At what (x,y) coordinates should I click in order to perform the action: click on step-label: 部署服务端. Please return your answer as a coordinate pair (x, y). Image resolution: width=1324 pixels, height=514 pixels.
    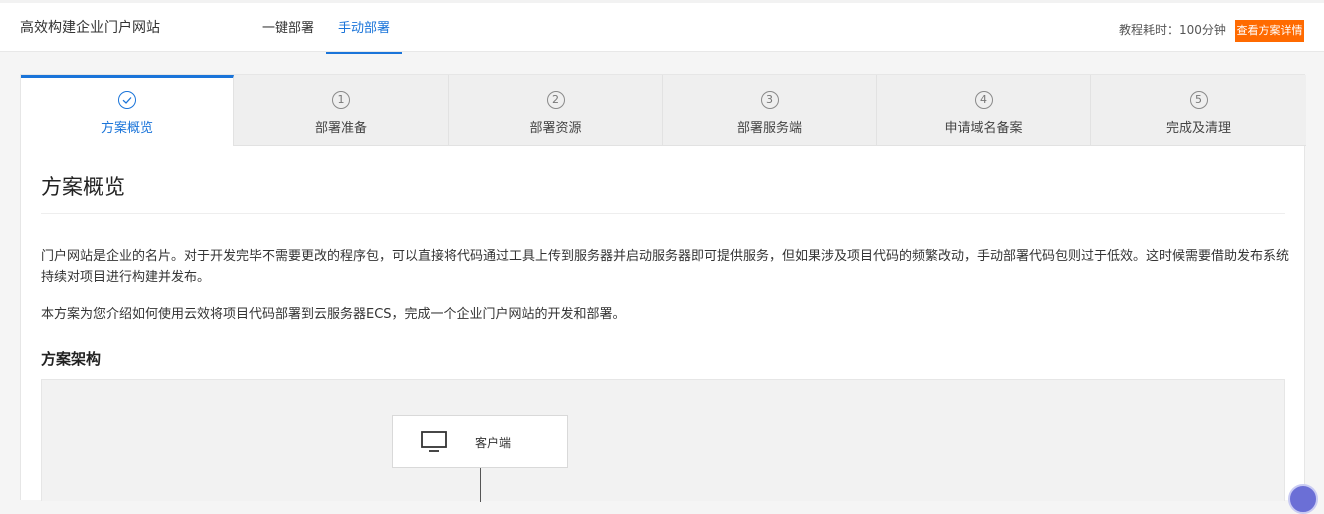
    Looking at the image, I should click on (769, 128).